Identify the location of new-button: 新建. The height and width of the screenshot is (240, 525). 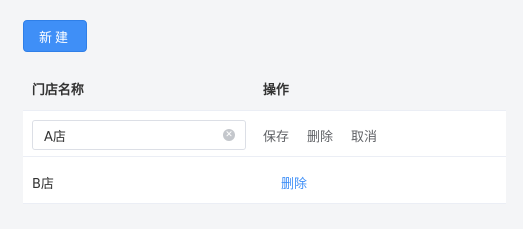
(55, 36).